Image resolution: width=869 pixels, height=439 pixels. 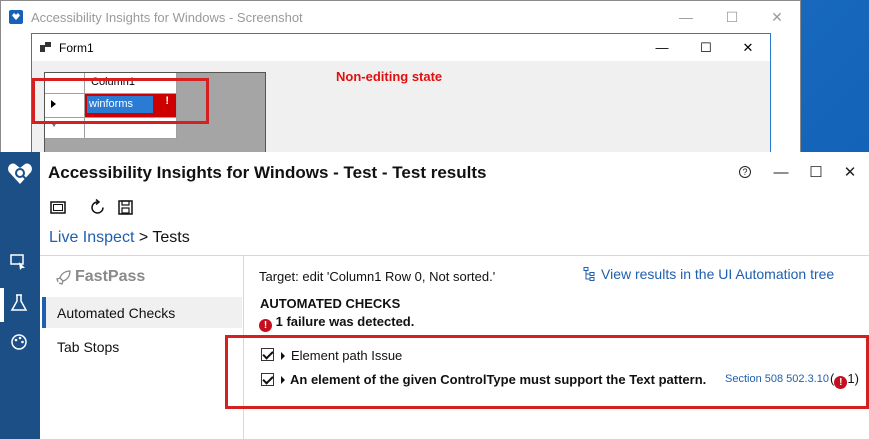 I want to click on nav-item-automated-checks: Automated Checks, so click(x=142, y=312).